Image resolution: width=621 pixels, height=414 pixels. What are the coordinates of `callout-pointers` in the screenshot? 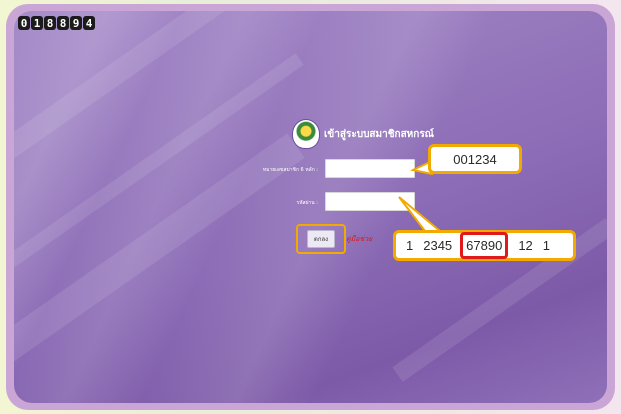 It's located at (420, 195).